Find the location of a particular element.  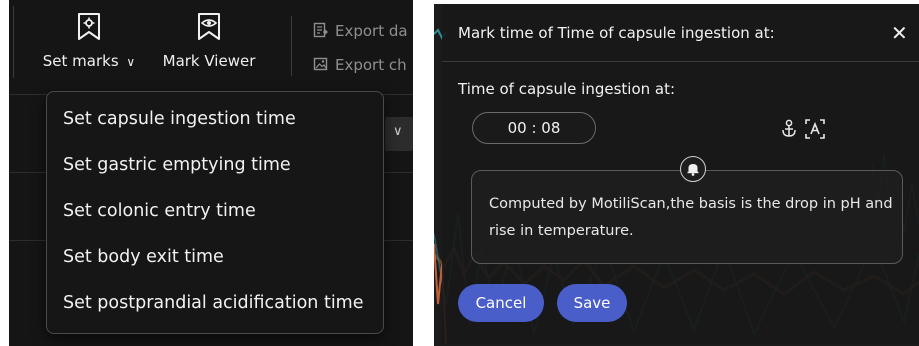

export-data-button: Export da is located at coordinates (360, 31).